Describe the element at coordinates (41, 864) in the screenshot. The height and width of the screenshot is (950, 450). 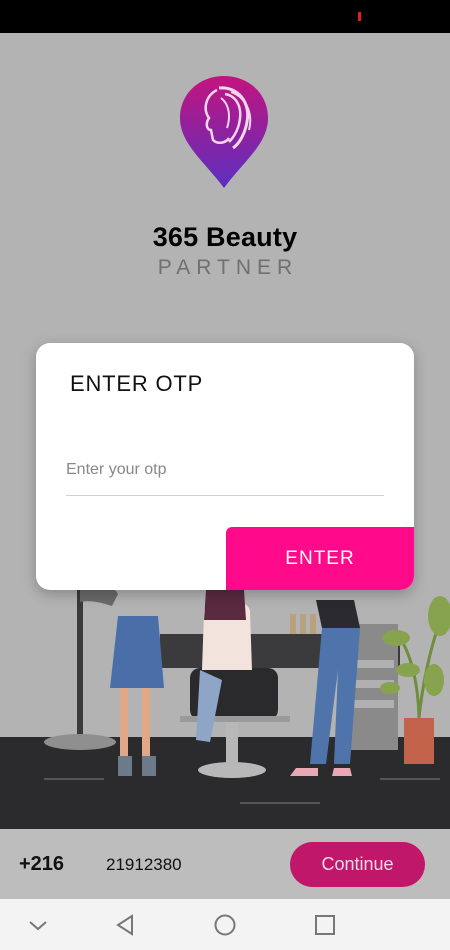
I see `country-code: +216` at that location.